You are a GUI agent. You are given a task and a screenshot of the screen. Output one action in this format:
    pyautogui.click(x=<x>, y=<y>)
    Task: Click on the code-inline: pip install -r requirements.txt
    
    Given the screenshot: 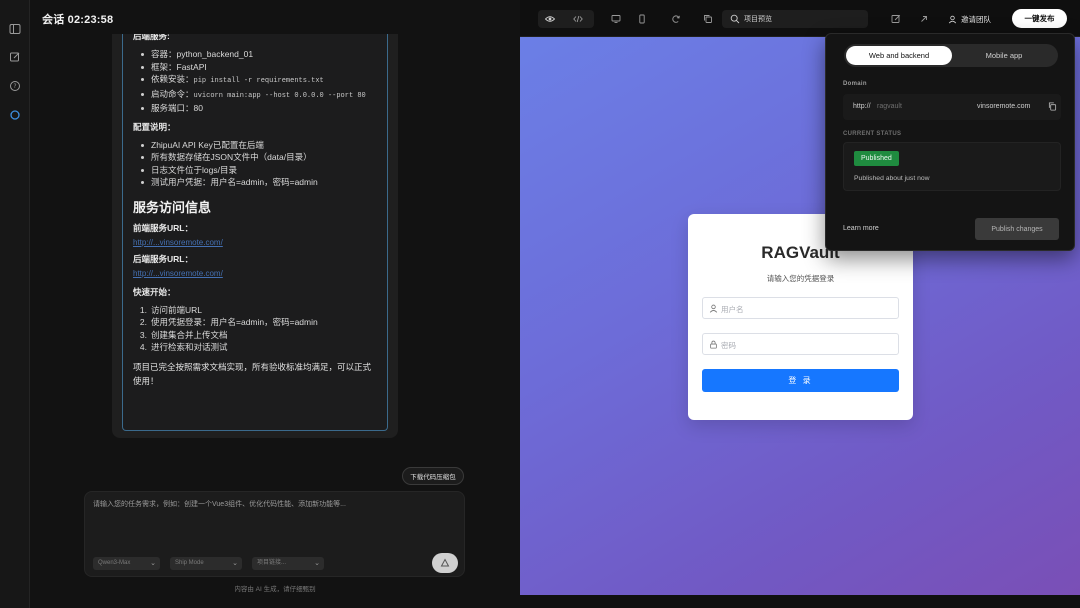 What is the action you would take?
    pyautogui.click(x=258, y=81)
    